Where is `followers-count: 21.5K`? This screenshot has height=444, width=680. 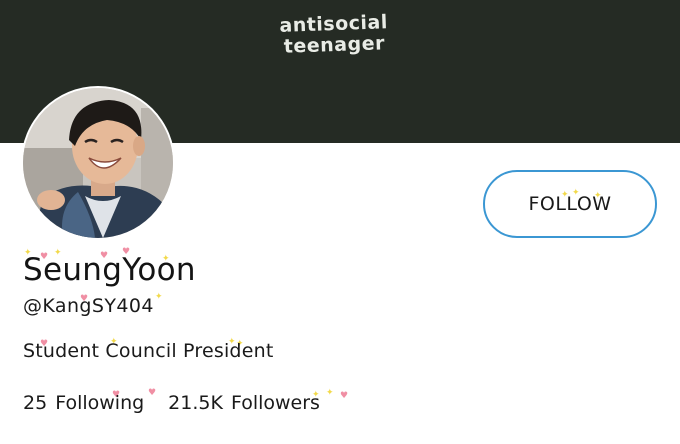 followers-count: 21.5K is located at coordinates (195, 403).